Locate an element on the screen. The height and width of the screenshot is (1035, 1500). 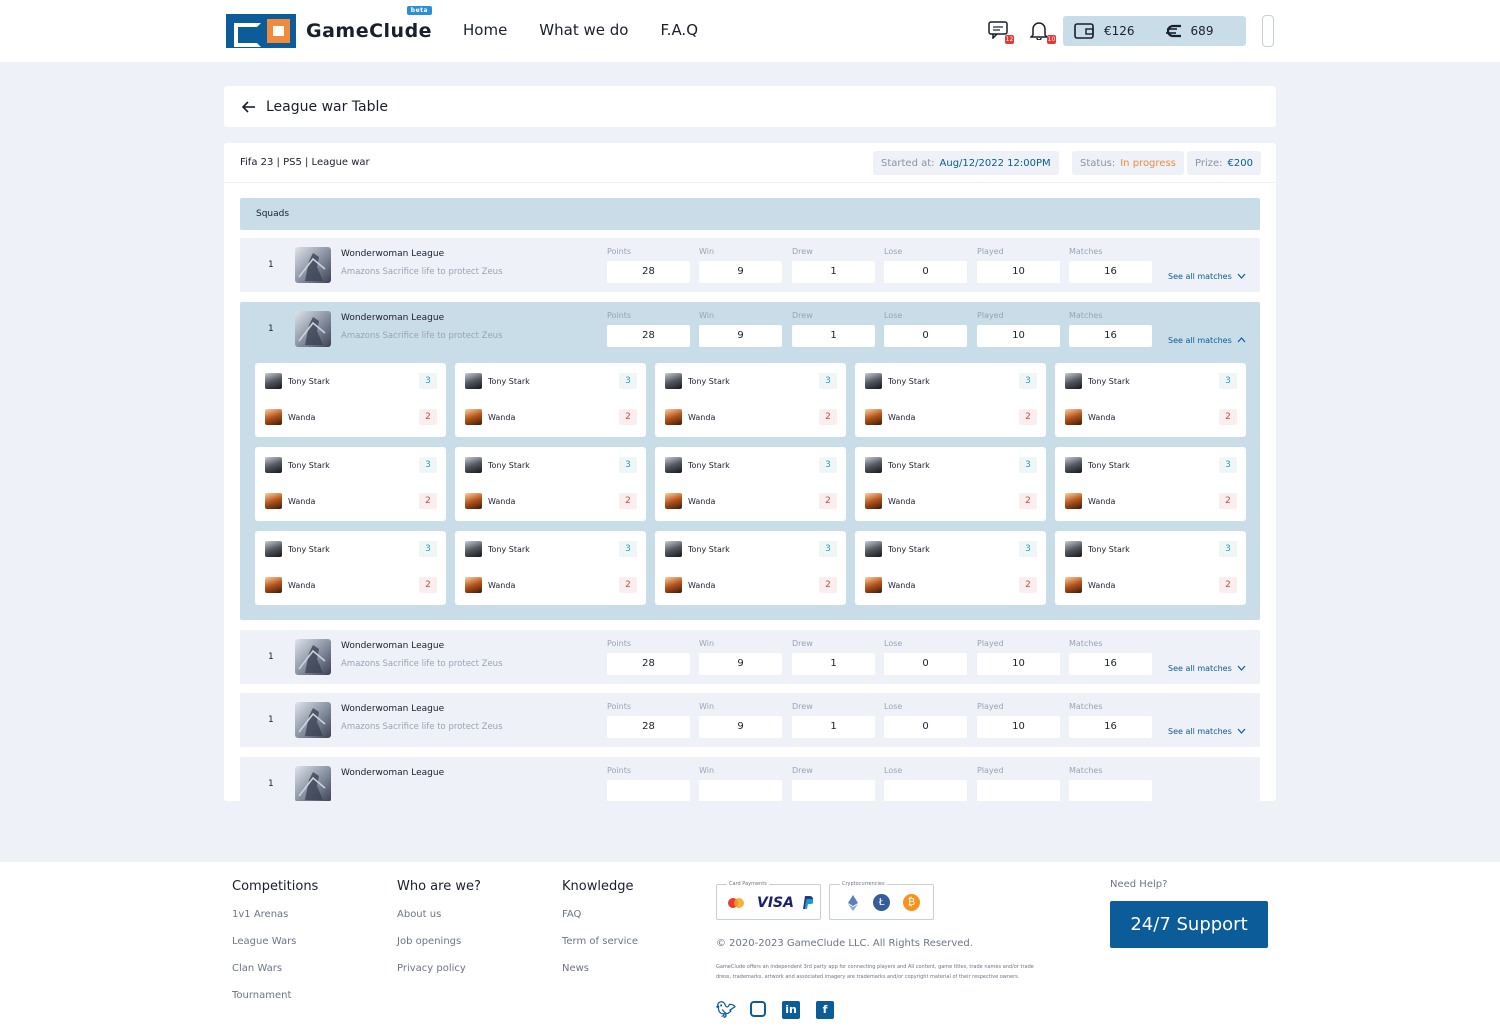
footer-link: Privacy policy is located at coordinates (439, 968).